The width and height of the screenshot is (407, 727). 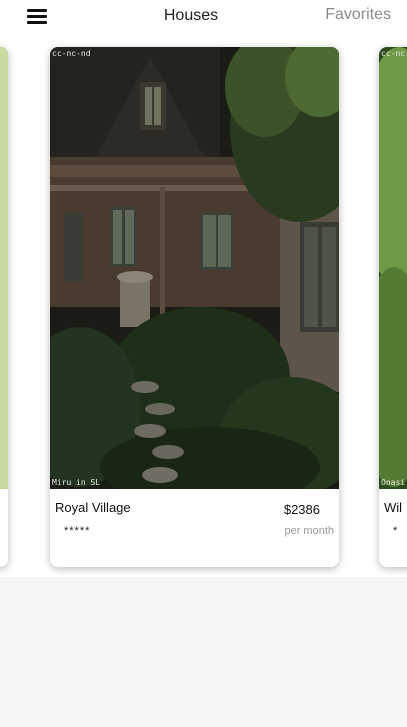 What do you see at coordinates (4, 528) in the screenshot?
I see `house-info` at bounding box center [4, 528].